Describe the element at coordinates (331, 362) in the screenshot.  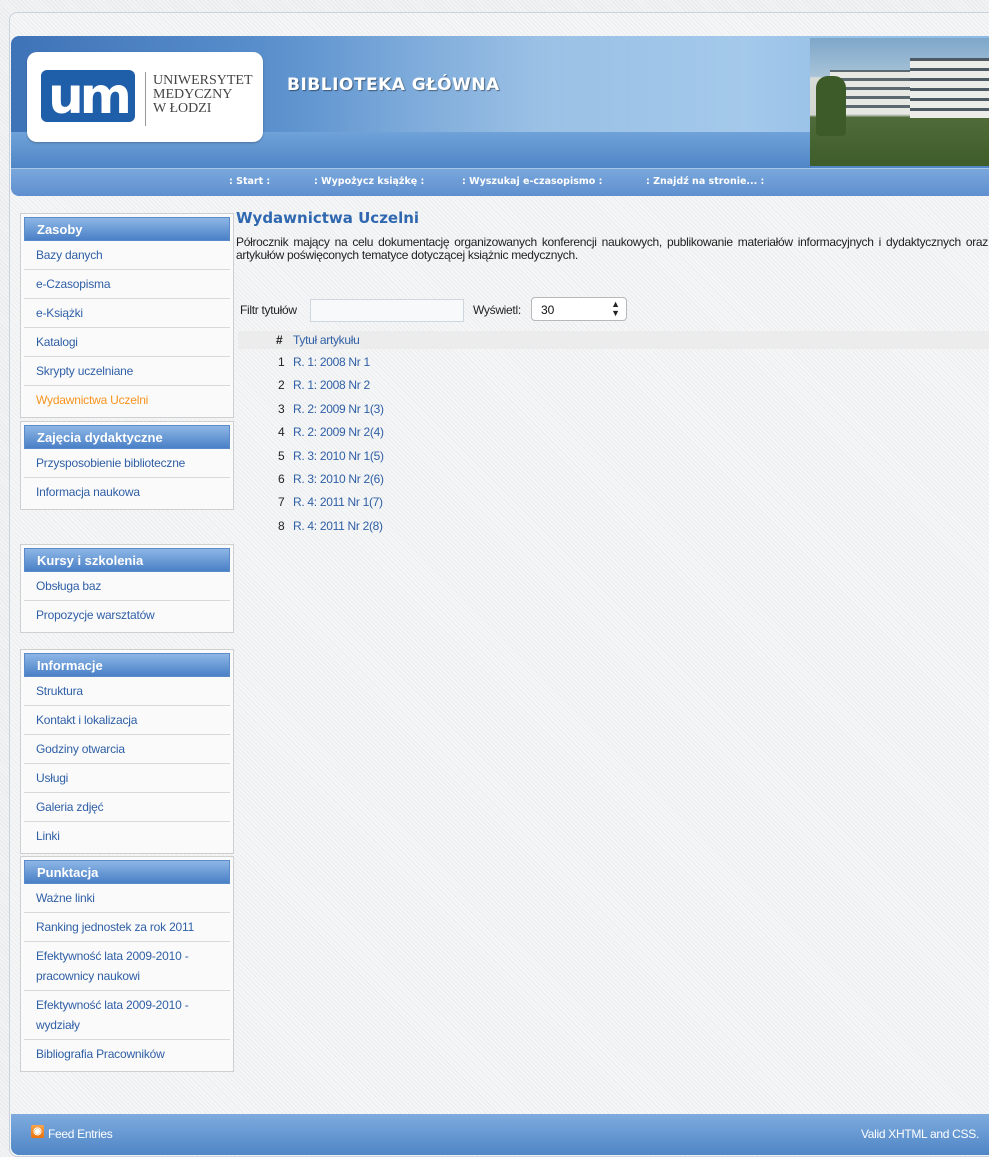
I see `article-link: R. 1: 2008 Nr 1` at that location.